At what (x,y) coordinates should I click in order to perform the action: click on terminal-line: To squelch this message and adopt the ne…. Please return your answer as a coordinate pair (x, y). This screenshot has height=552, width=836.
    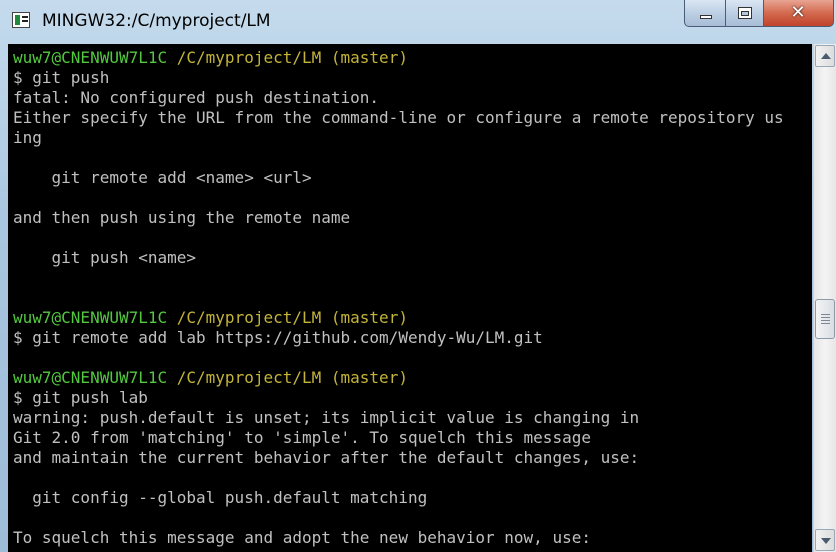
    Looking at the image, I should click on (398, 538).